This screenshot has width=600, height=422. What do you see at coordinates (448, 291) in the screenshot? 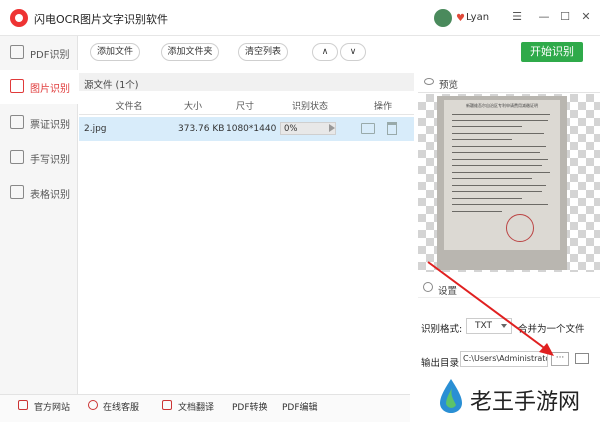
I see `settings-label: 设置` at bounding box center [448, 291].